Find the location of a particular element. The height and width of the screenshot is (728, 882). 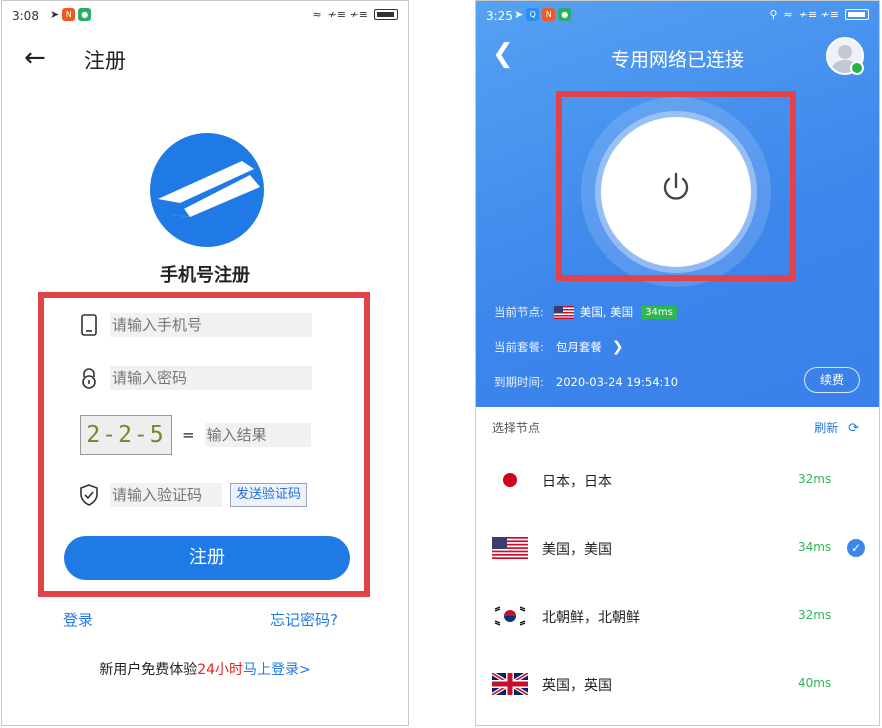

refresh-button: 刷新 ⟳ is located at coordinates (836, 427).